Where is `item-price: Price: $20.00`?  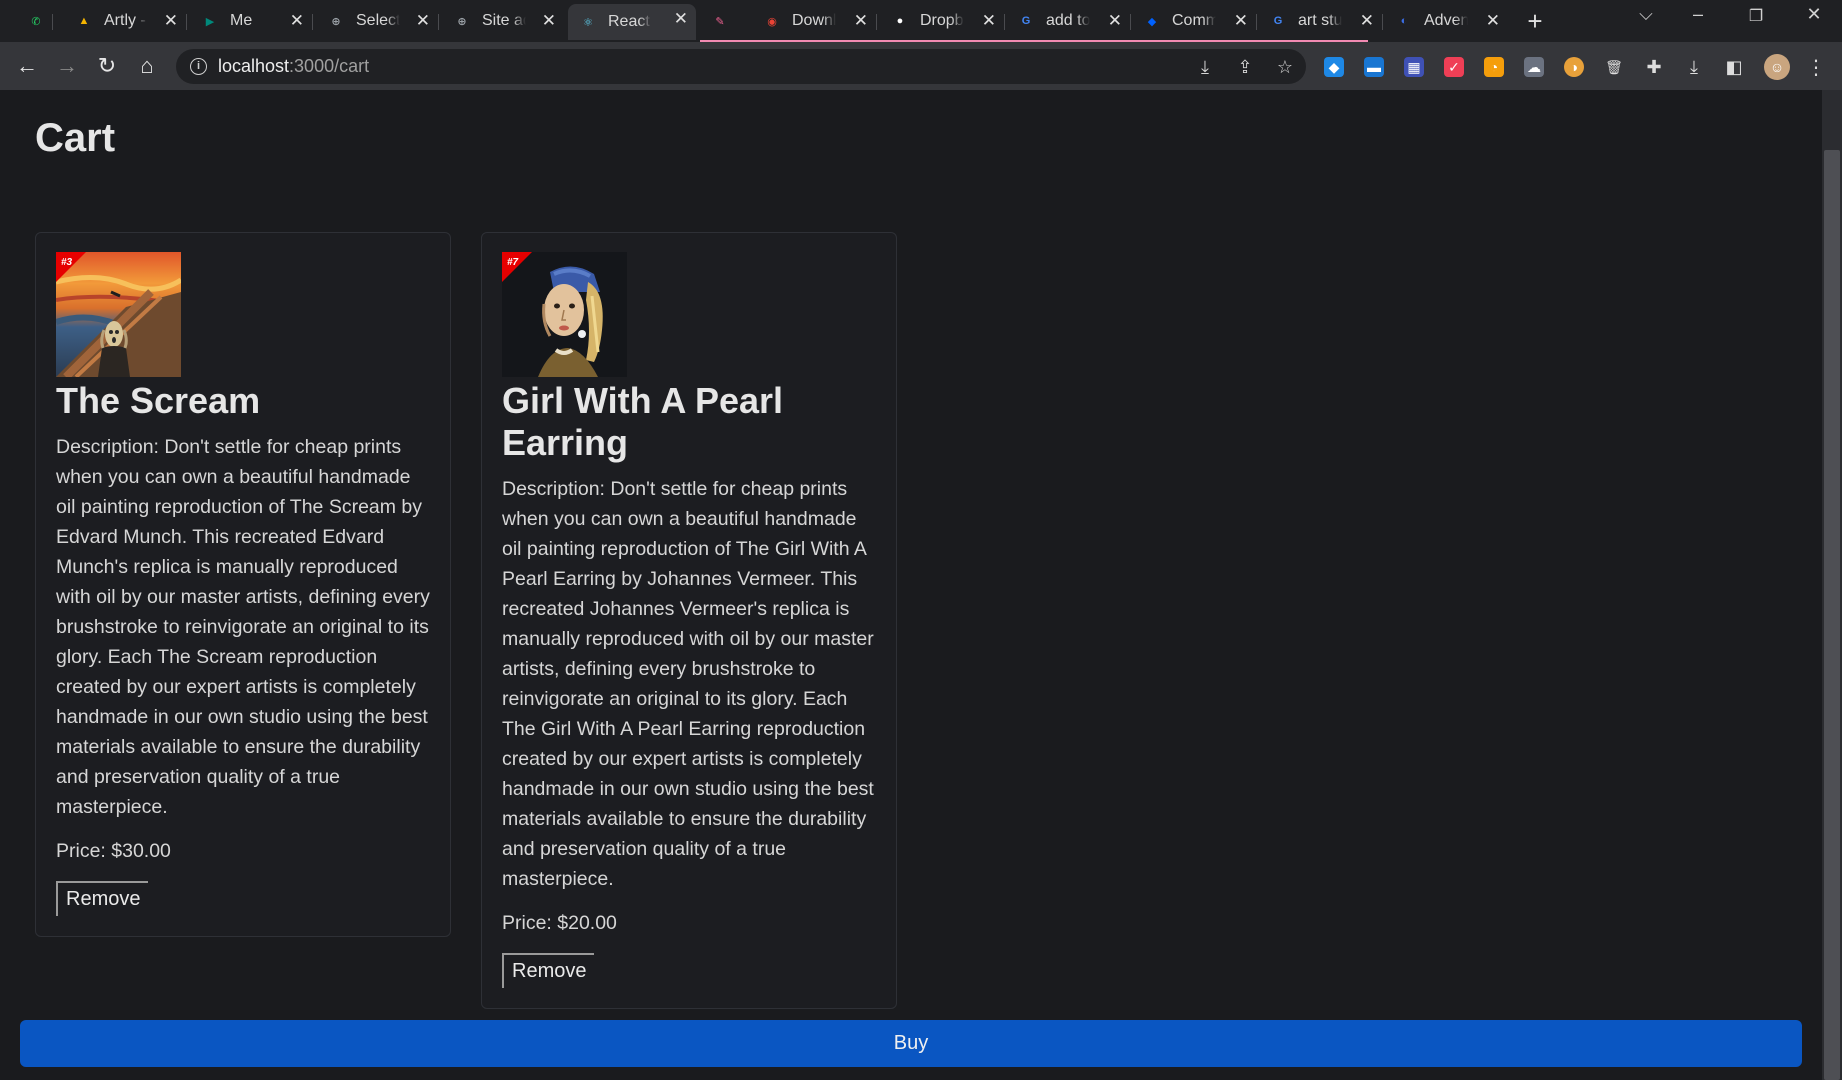
item-price: Price: $20.00 is located at coordinates (559, 923).